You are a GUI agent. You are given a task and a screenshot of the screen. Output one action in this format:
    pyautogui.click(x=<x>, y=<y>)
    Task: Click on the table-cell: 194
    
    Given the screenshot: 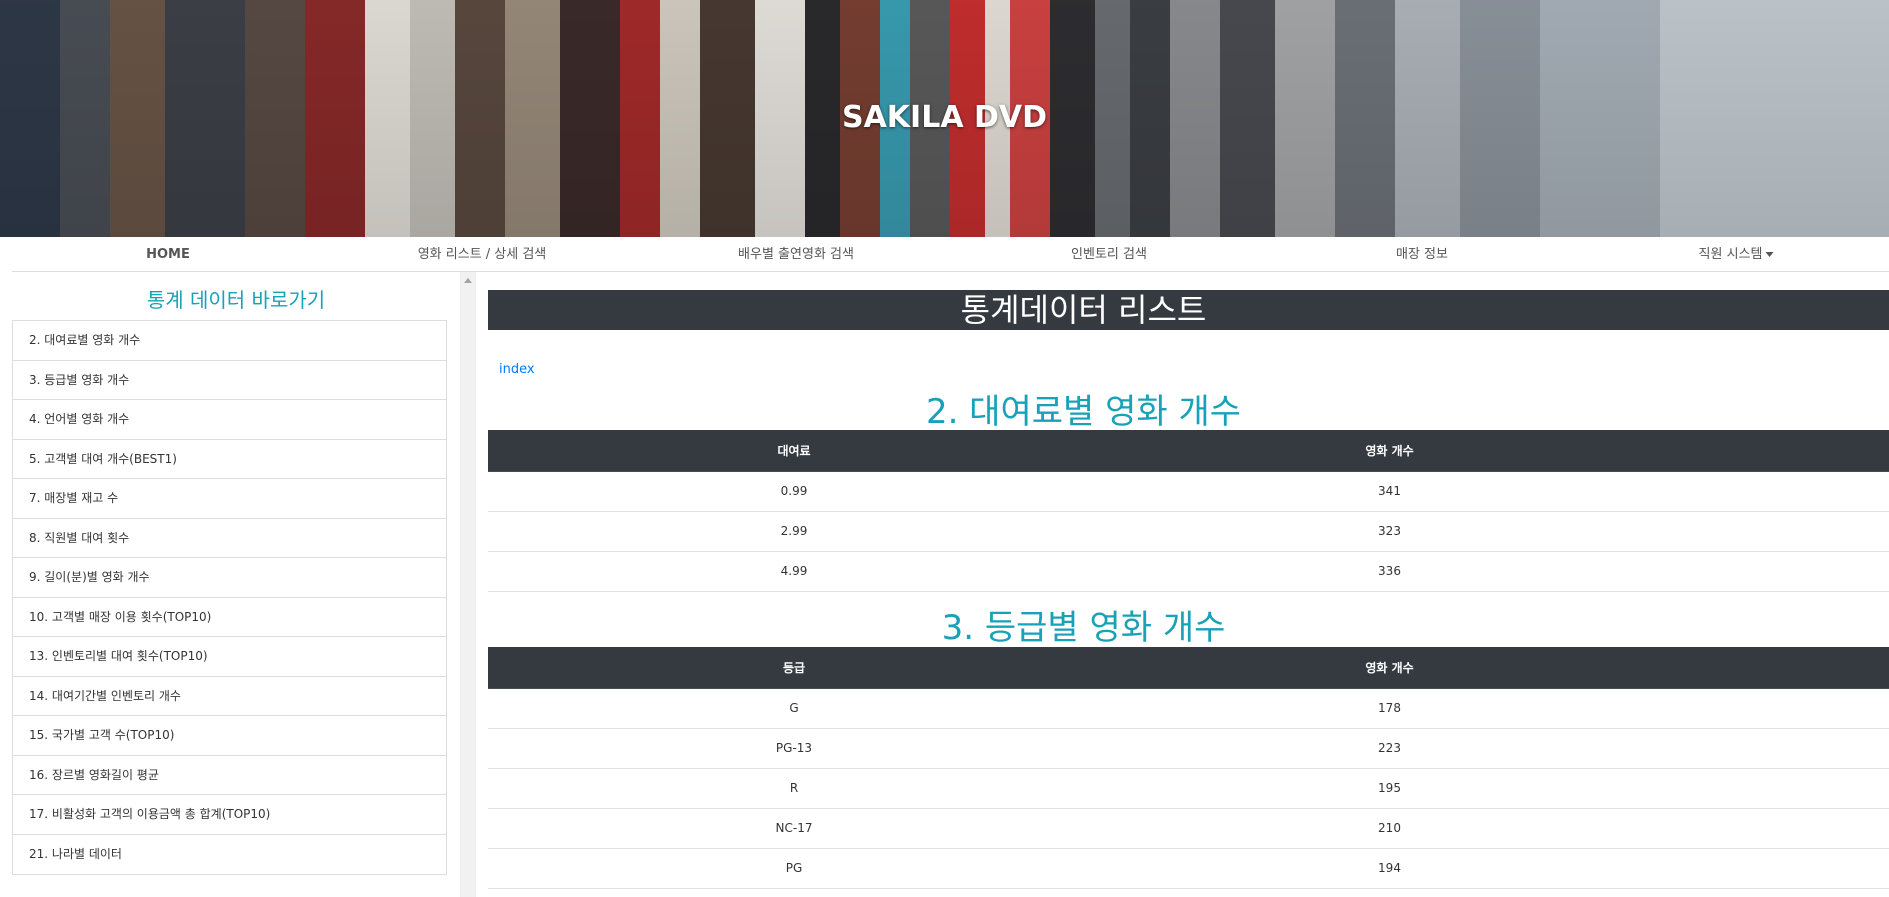 What is the action you would take?
    pyautogui.click(x=1494, y=868)
    